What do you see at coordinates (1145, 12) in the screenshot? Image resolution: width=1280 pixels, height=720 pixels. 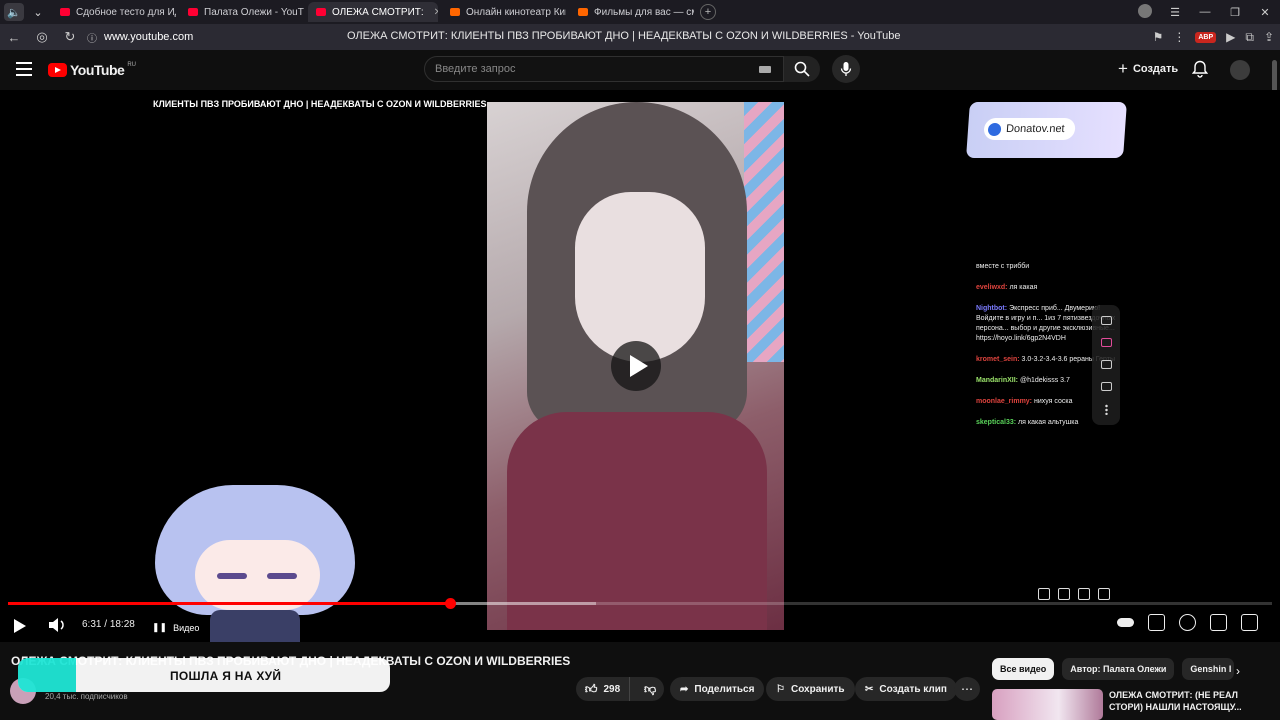 I see `profile-icon` at bounding box center [1145, 12].